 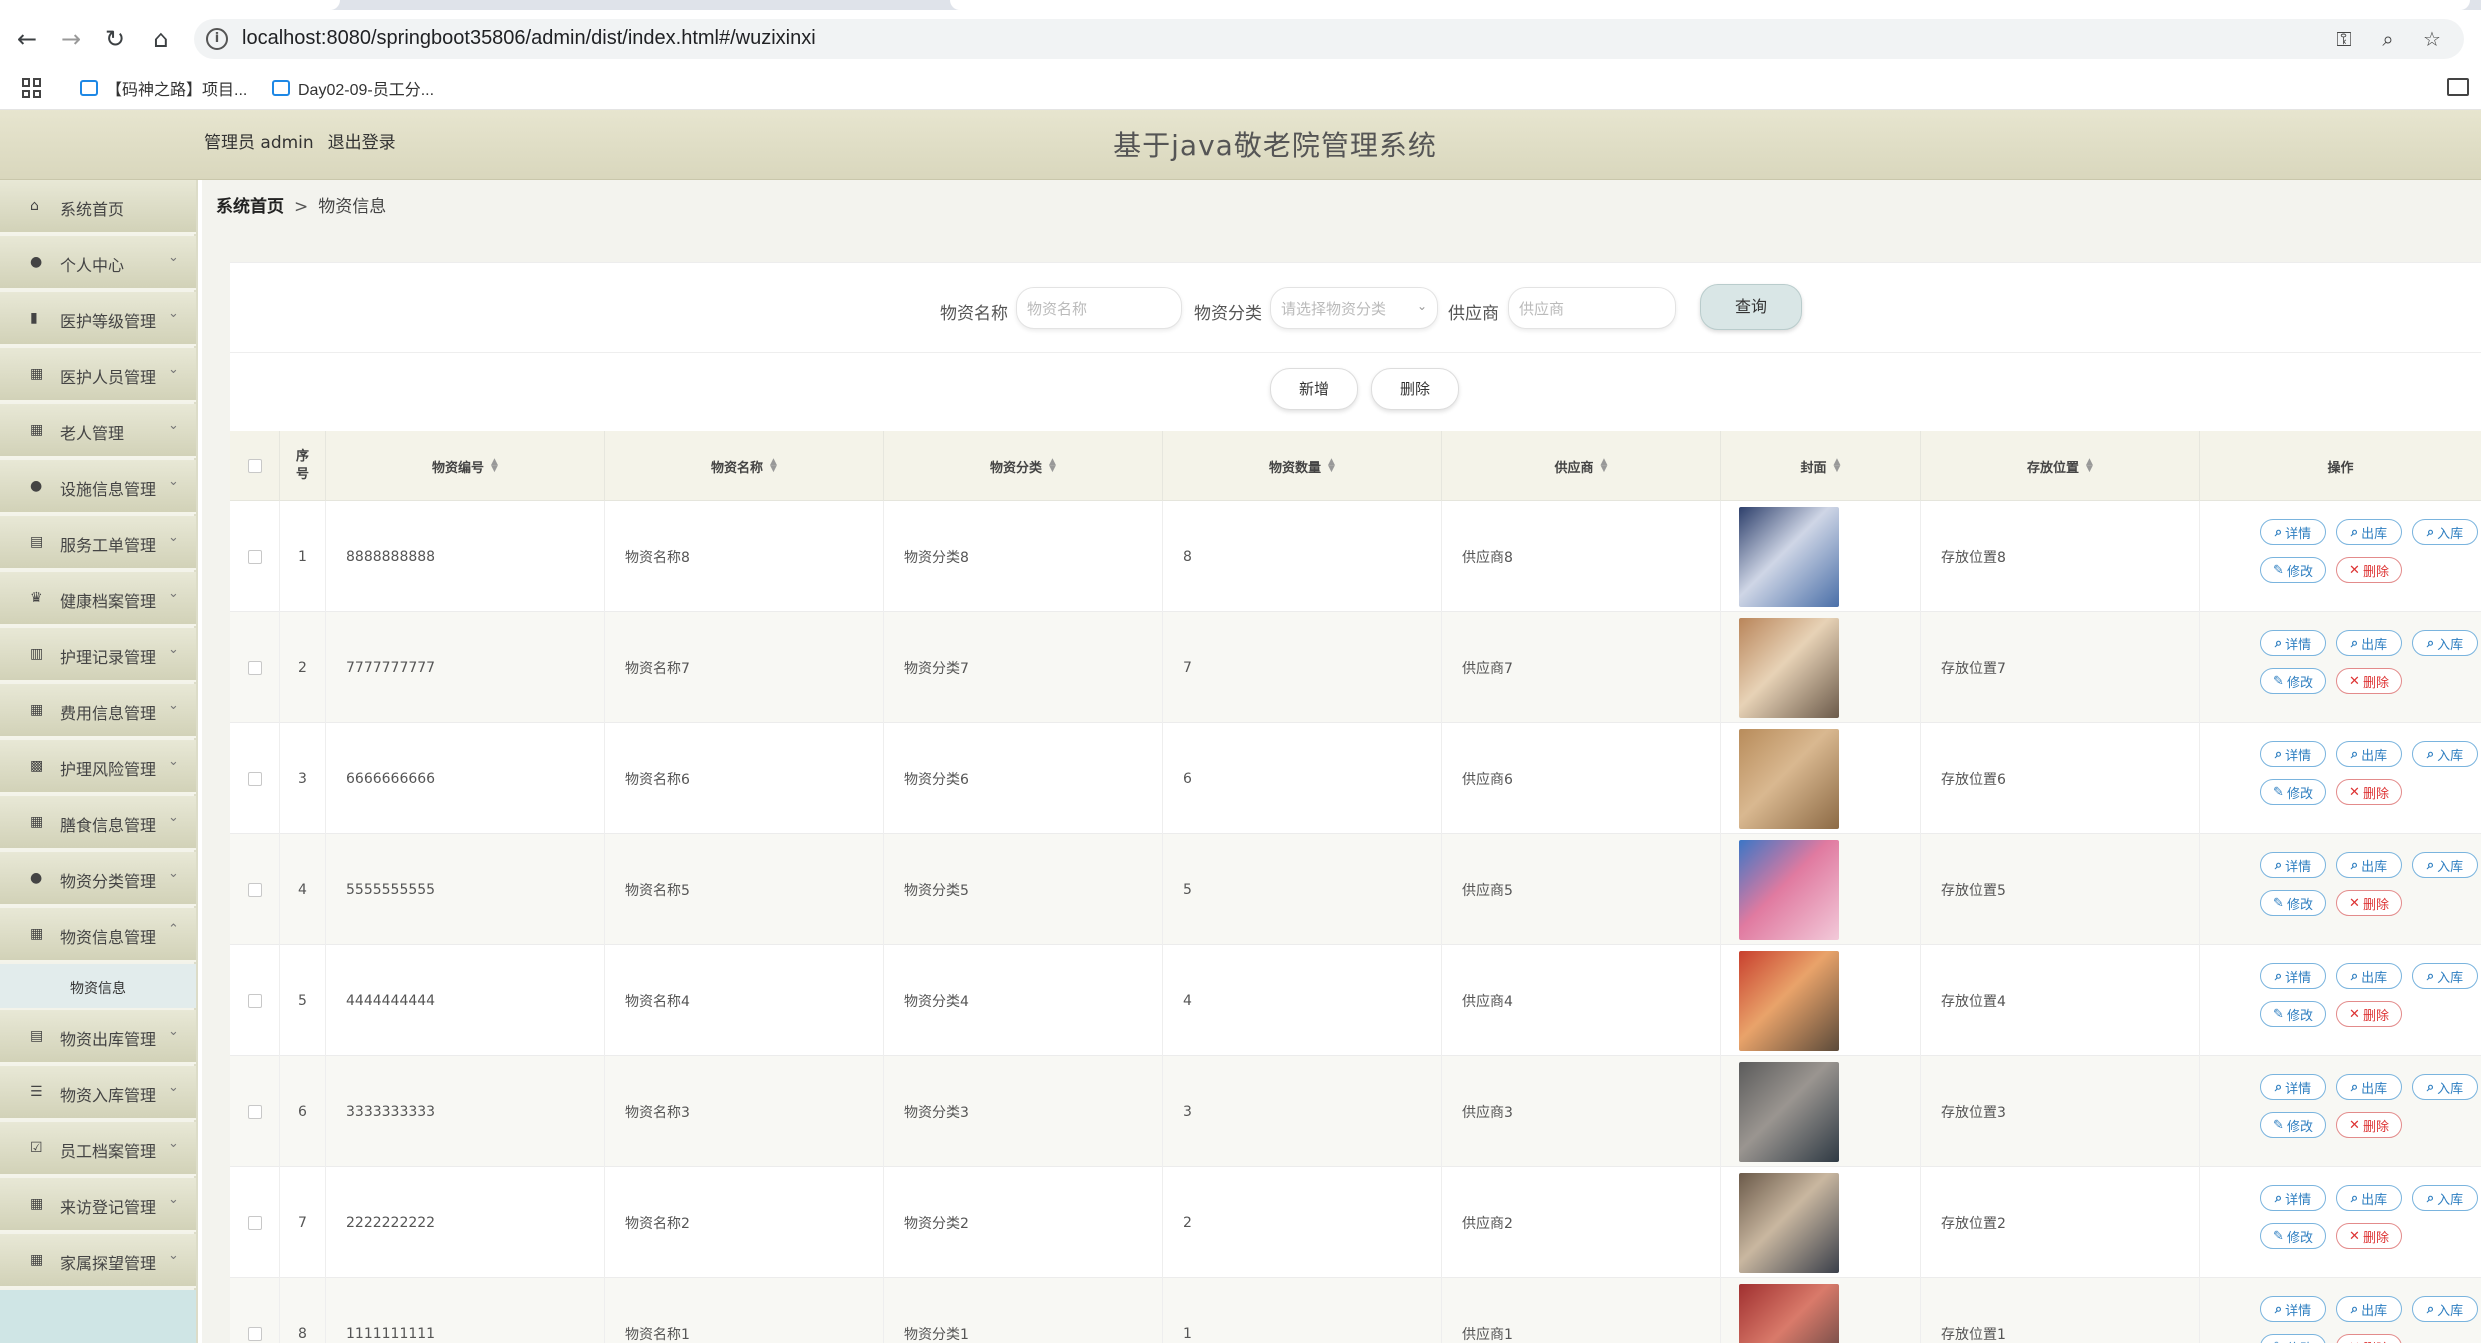 I want to click on sidebar-item: ▦ 医护人员管理 ⌄, so click(x=98, y=375).